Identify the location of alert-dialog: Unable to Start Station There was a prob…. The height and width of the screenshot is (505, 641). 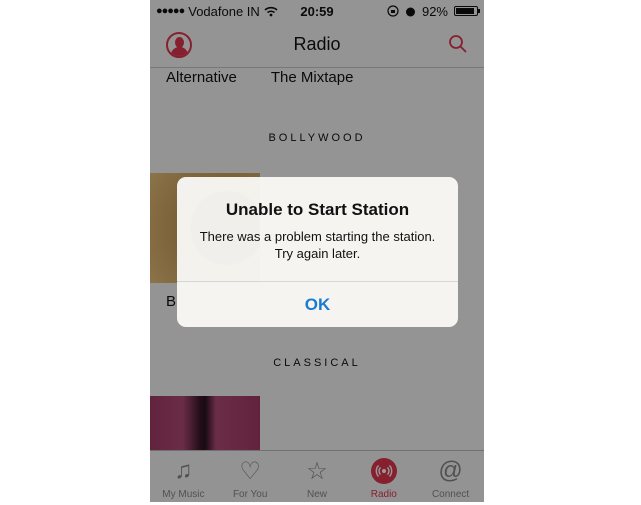
(317, 252).